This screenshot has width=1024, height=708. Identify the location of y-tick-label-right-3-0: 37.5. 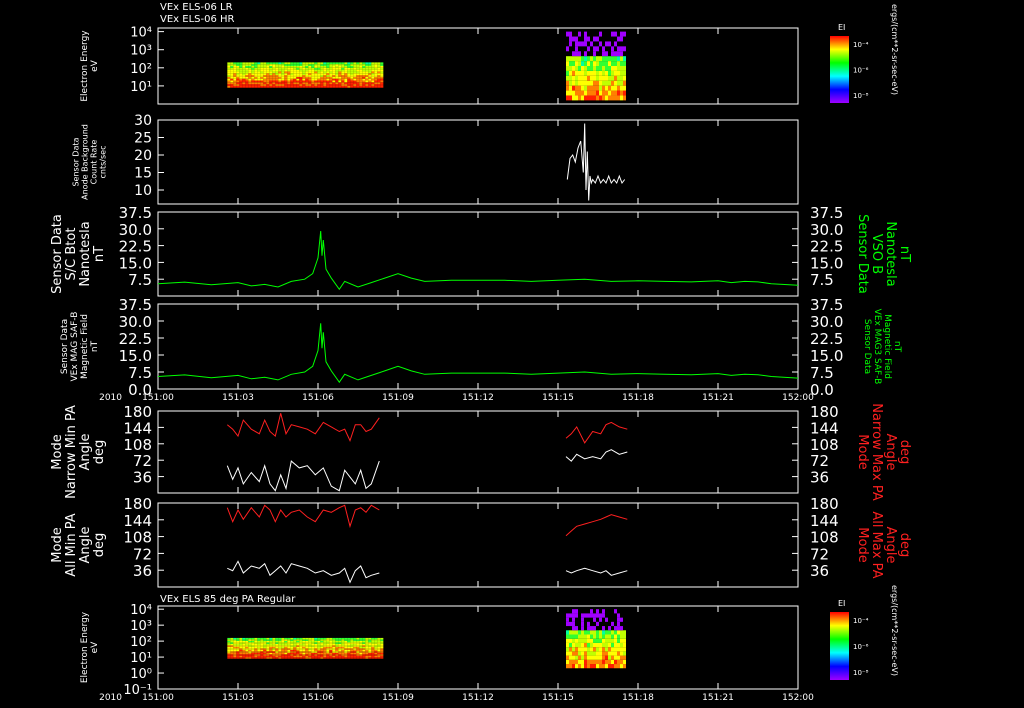
(826, 305).